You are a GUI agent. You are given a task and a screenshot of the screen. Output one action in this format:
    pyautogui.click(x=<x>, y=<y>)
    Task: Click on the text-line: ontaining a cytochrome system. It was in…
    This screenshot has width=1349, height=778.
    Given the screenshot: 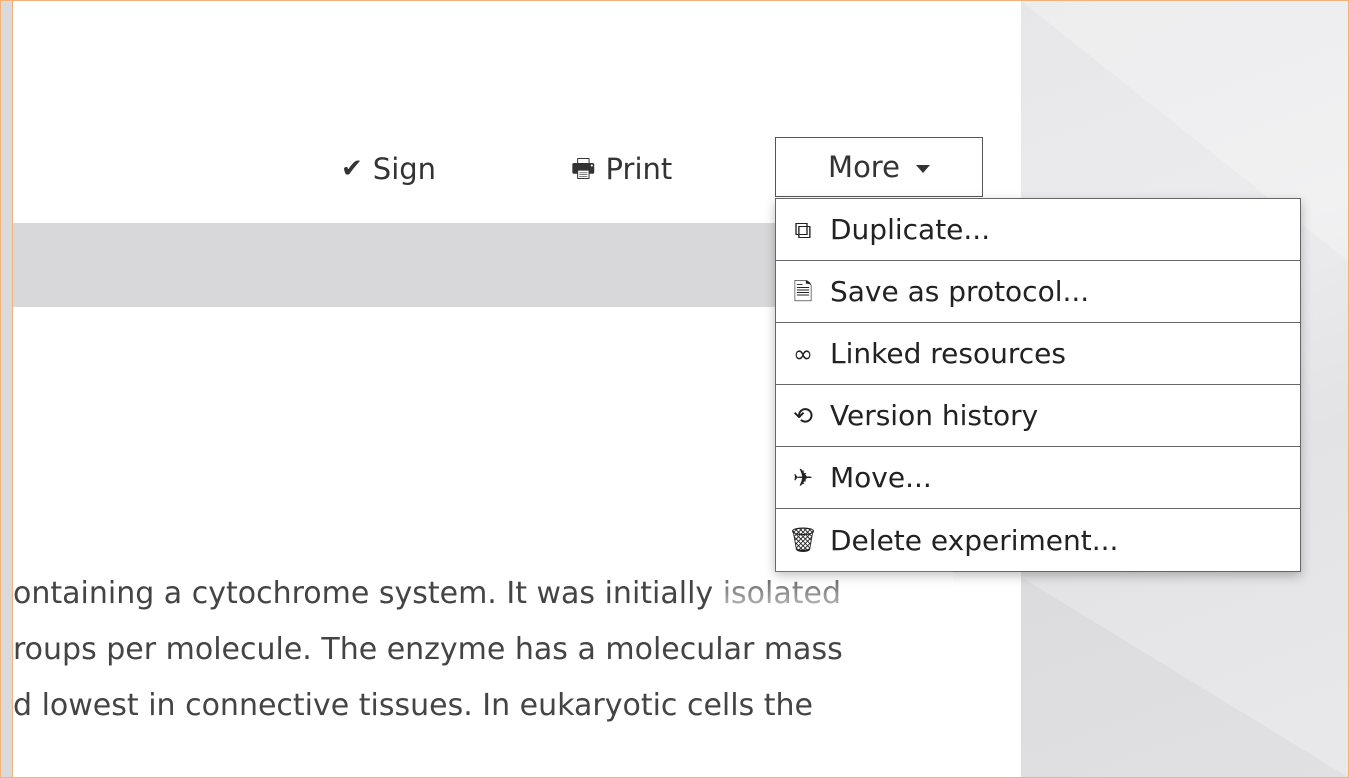 What is the action you would take?
    pyautogui.click(x=513, y=594)
    